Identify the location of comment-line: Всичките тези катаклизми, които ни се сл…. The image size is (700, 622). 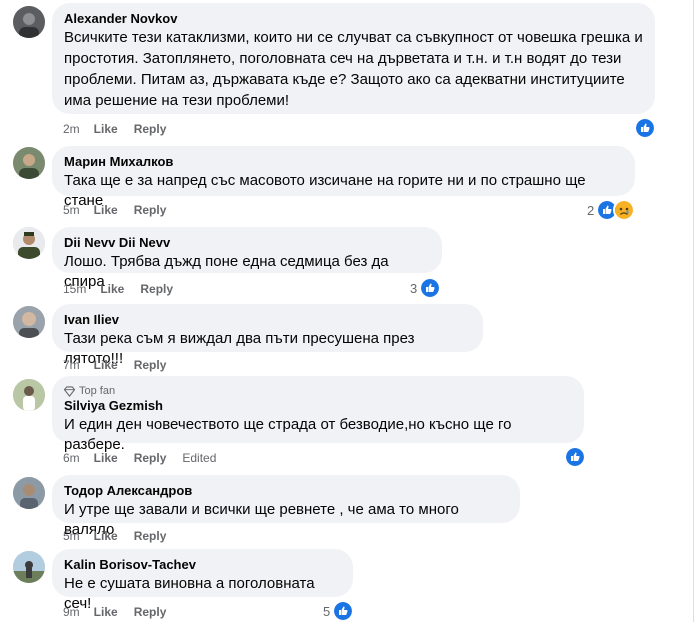
(353, 37).